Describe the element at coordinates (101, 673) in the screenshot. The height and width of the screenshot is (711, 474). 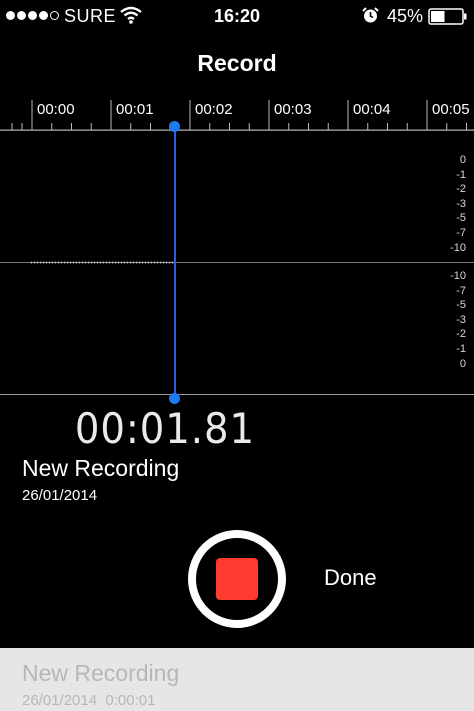
I see `list-item-name: New Recording` at that location.